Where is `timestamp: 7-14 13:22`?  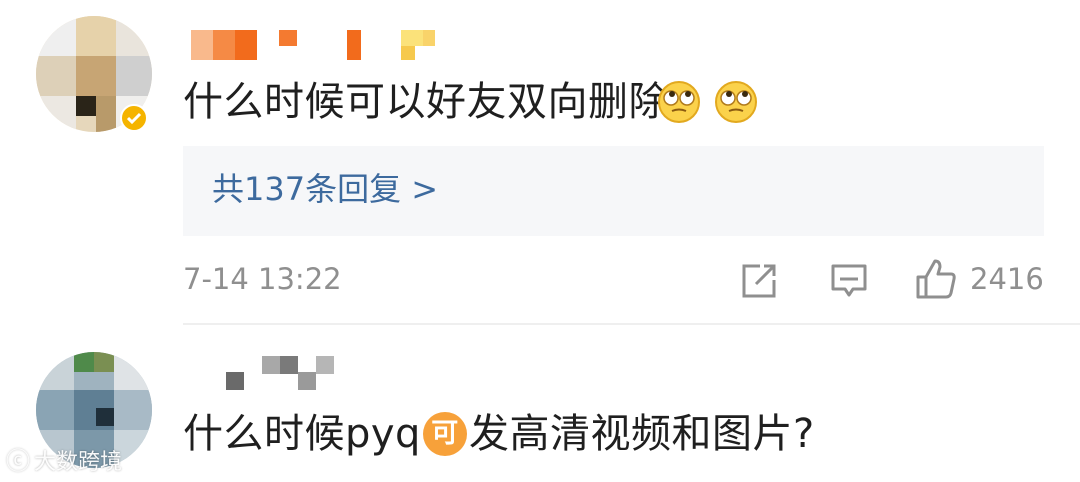
timestamp: 7-14 13:22 is located at coordinates (262, 279).